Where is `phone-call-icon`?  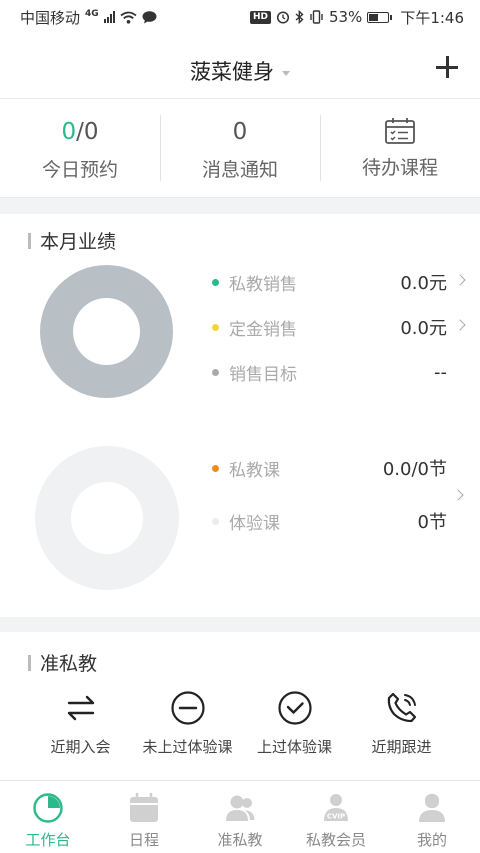
phone-call-icon is located at coordinates (401, 707).